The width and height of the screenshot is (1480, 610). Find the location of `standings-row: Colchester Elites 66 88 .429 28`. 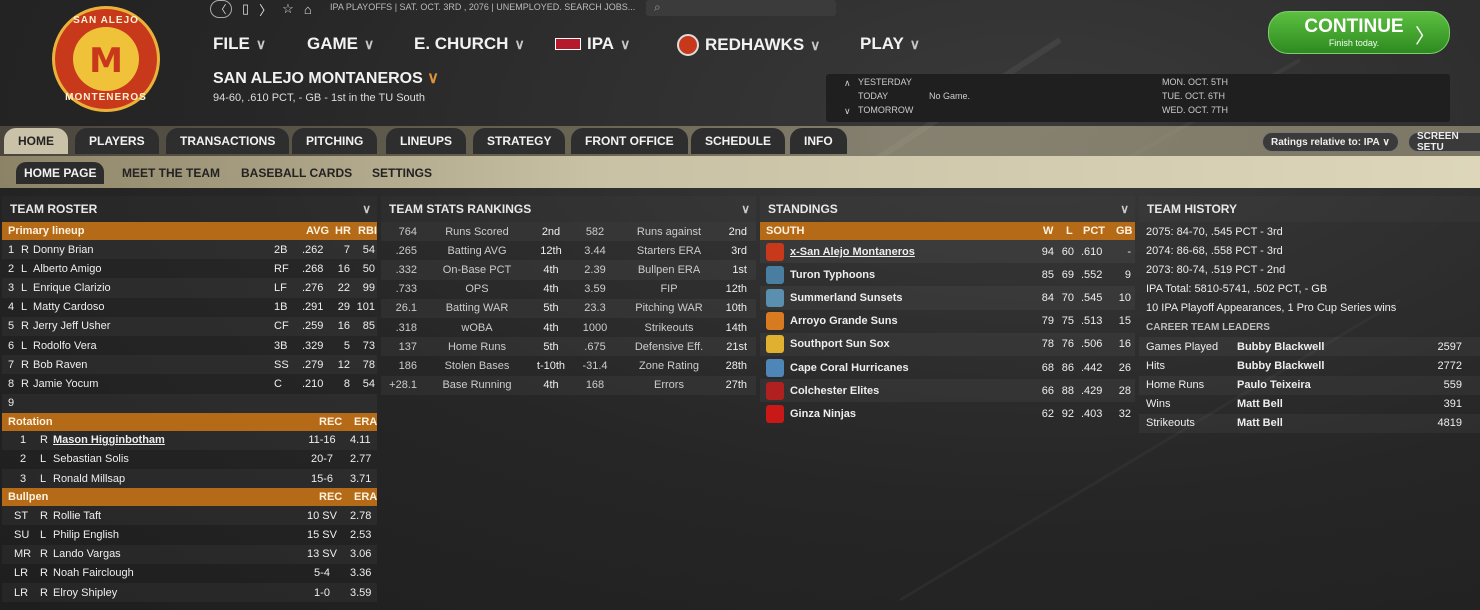

standings-row: Colchester Elites 66 88 .429 28 is located at coordinates (947, 391).